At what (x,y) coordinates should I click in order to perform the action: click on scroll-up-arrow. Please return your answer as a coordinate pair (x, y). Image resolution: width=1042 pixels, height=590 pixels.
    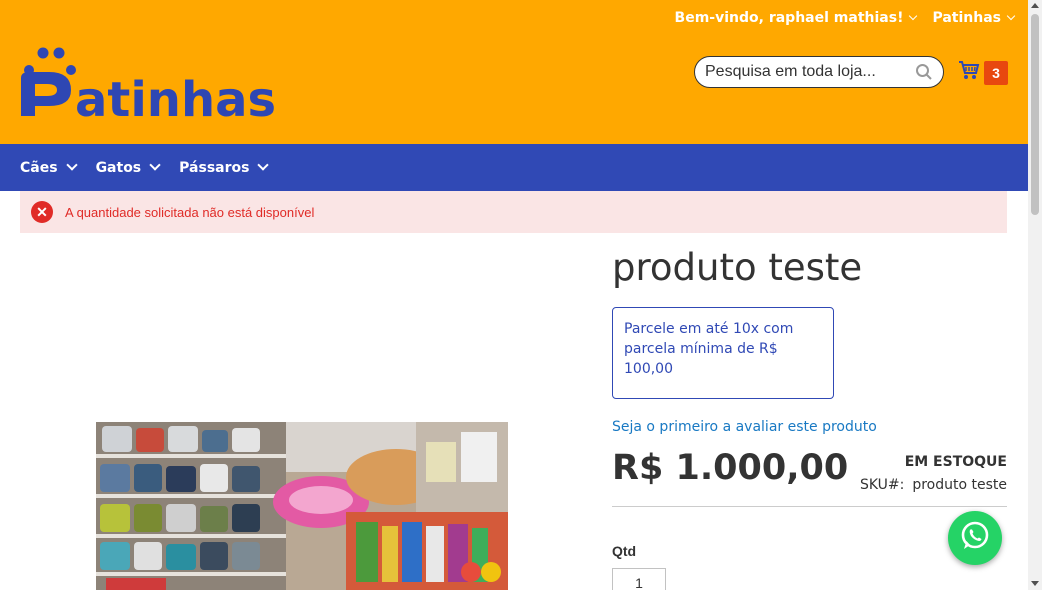
    Looking at the image, I should click on (1035, 5).